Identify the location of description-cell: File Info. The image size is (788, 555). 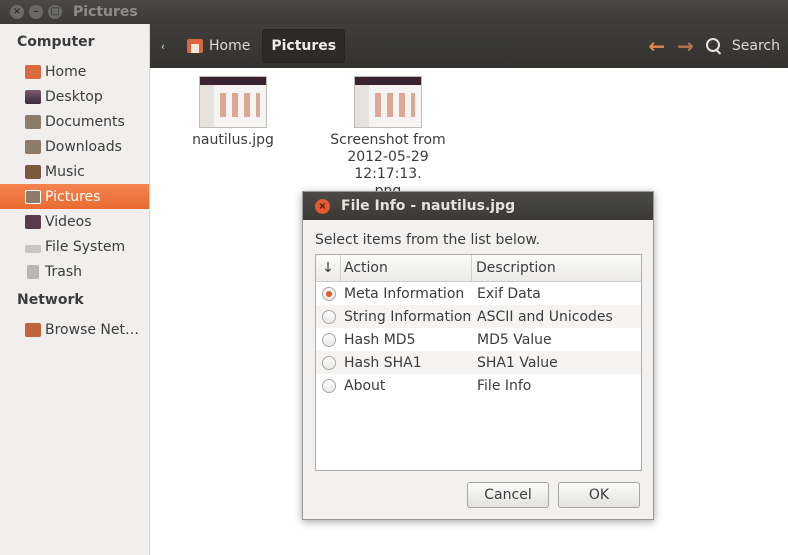
(504, 385).